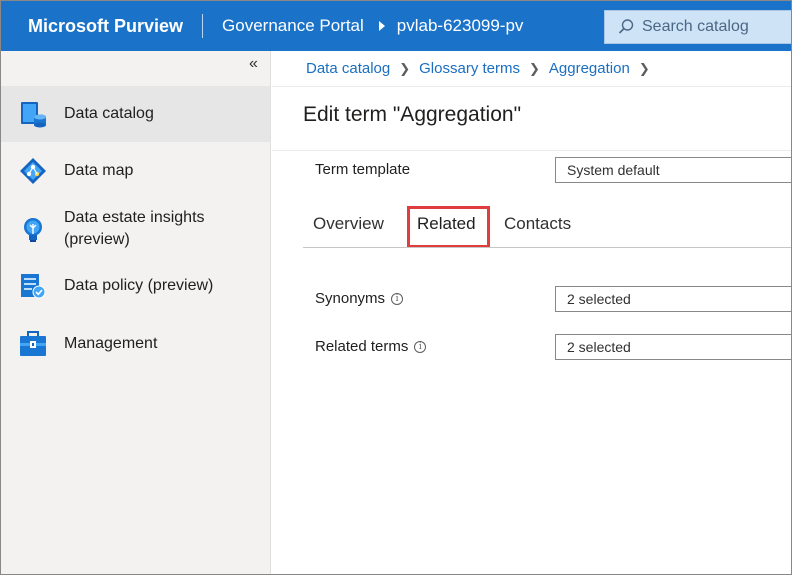 This screenshot has height=575, width=792. Describe the element at coordinates (673, 170) in the screenshot. I see `term-template-dropdown: System default` at that location.